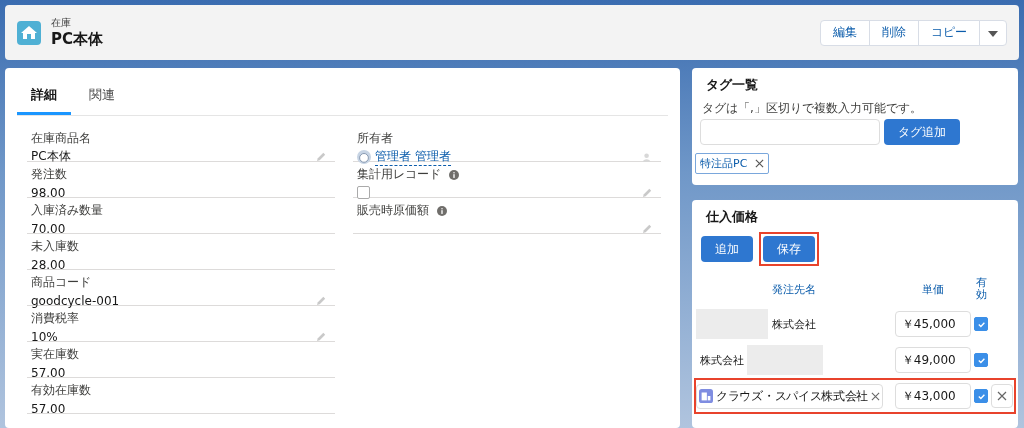 The image size is (1024, 428). What do you see at coordinates (102, 95) in the screenshot?
I see `tab: 関連` at bounding box center [102, 95].